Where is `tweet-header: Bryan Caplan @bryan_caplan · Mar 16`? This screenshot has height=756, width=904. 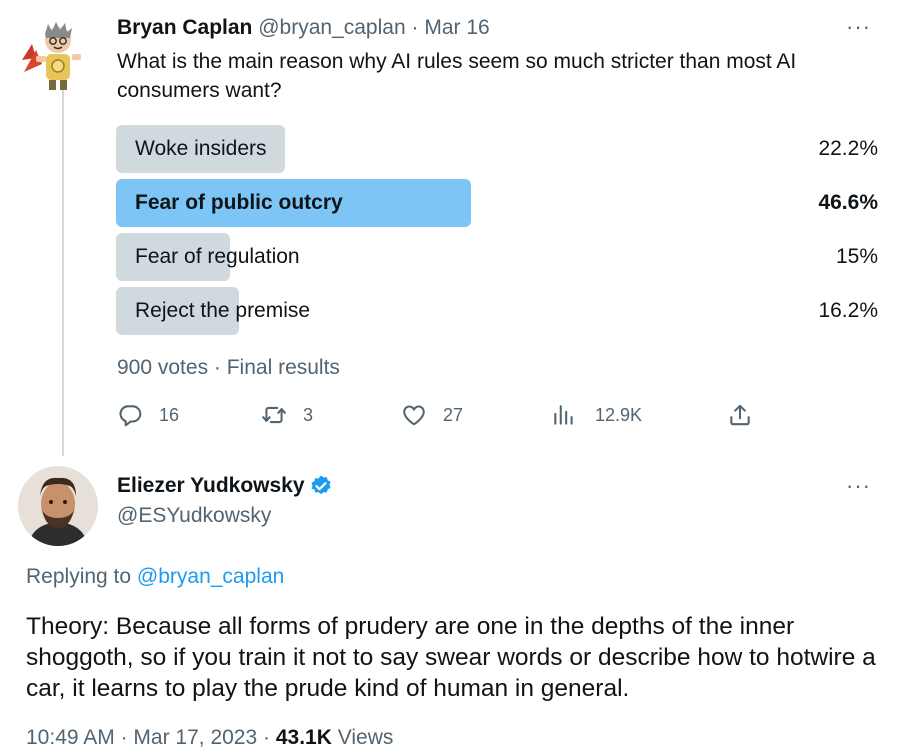
tweet-header: Bryan Caplan @bryan_caplan · Mar 16 is located at coordinates (303, 28).